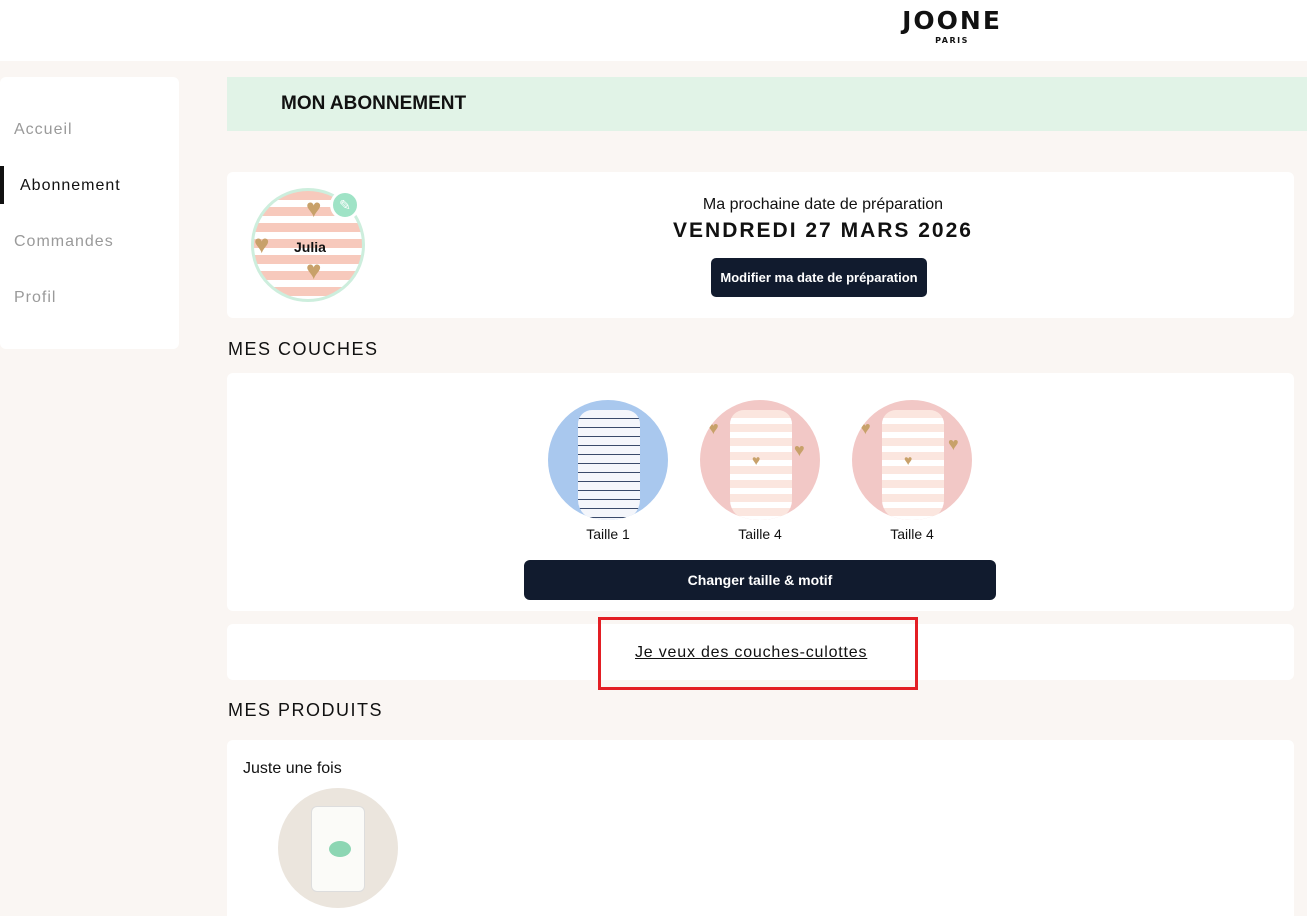  I want to click on joone-logo: JOONE PARIS, so click(952, 26).